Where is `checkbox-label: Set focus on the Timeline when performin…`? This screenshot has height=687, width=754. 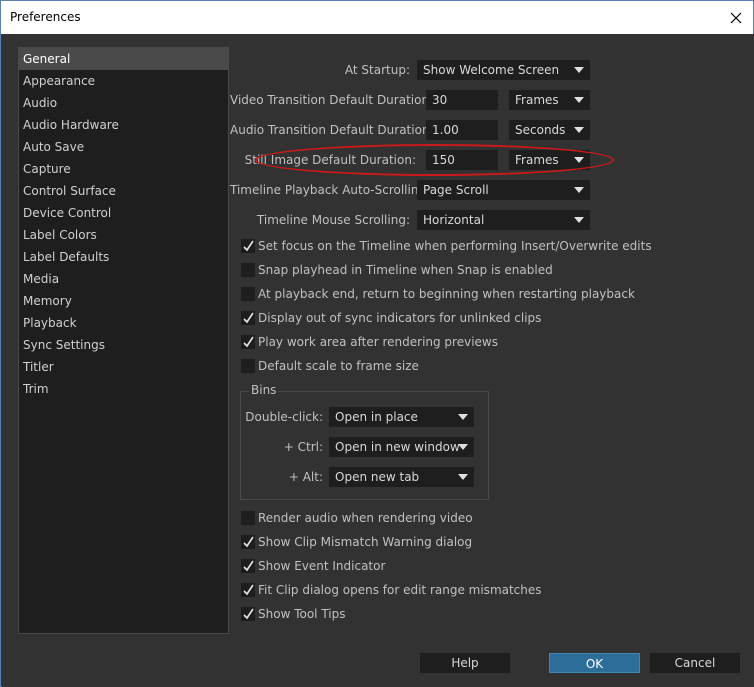
checkbox-label: Set focus on the Timeline when performin… is located at coordinates (455, 246).